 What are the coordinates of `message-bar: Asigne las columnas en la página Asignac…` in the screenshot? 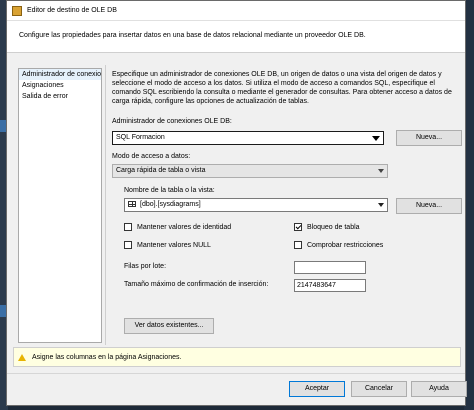 It's located at (237, 357).